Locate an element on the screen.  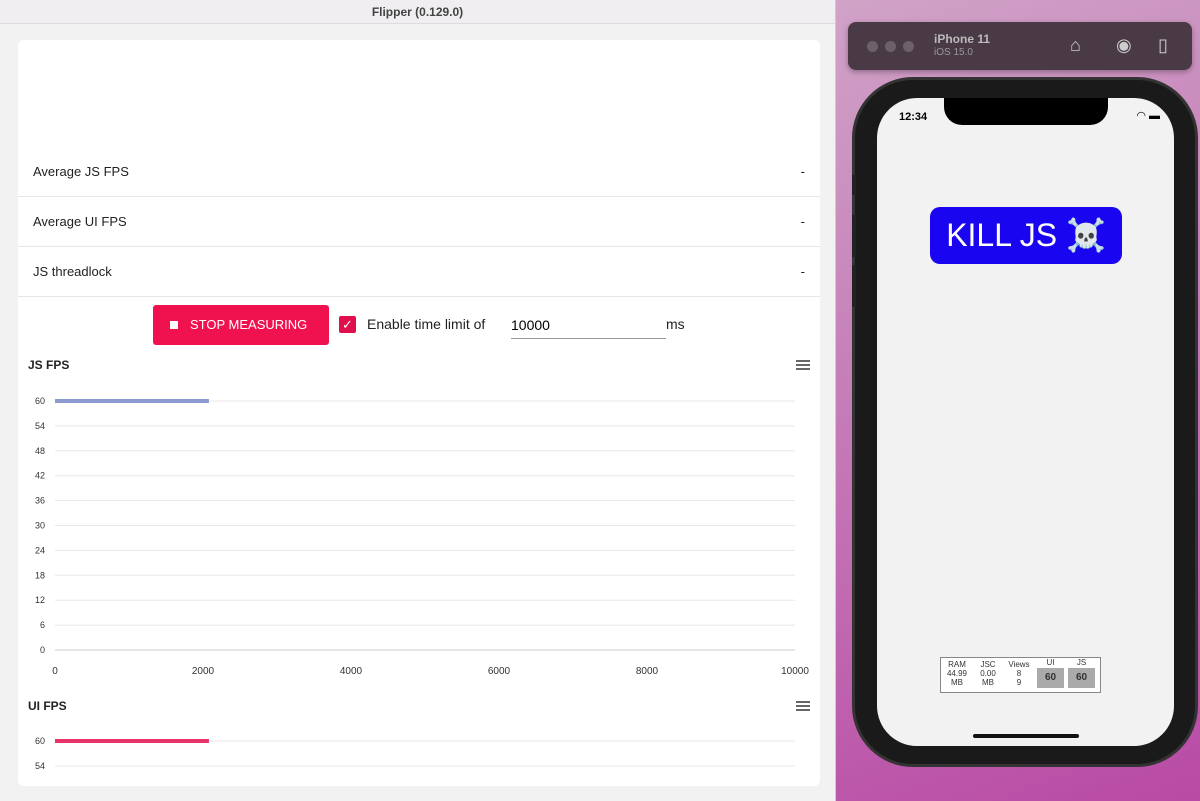
y-tick-label: 24 is located at coordinates (40, 550).